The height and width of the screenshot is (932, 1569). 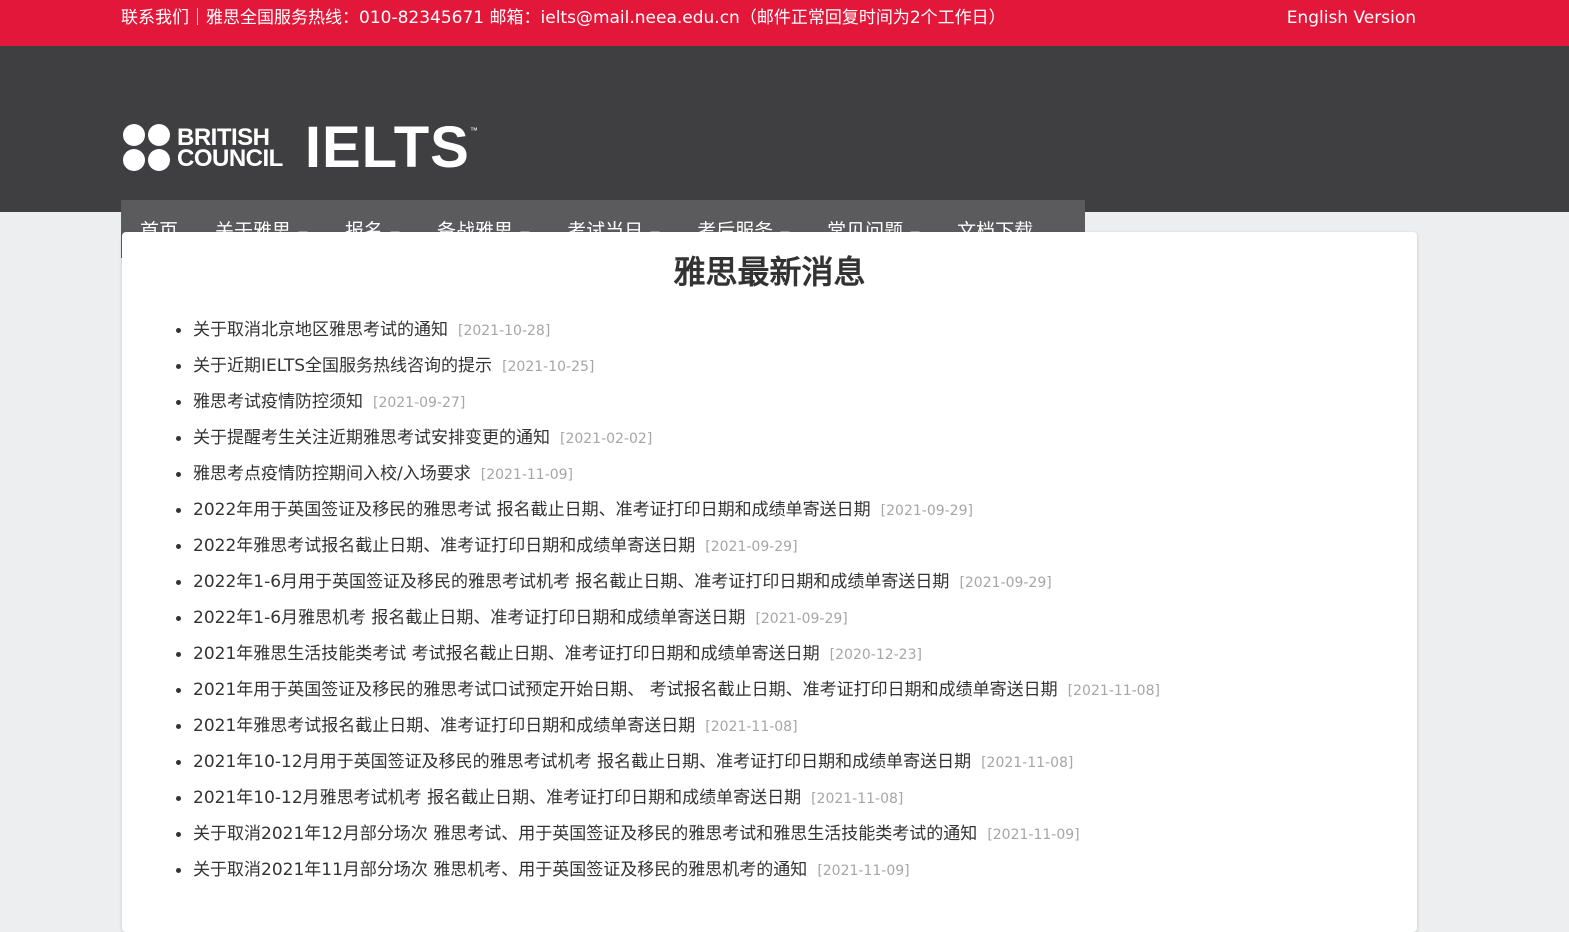 I want to click on news-date: [2021-10-28], so click(x=504, y=331).